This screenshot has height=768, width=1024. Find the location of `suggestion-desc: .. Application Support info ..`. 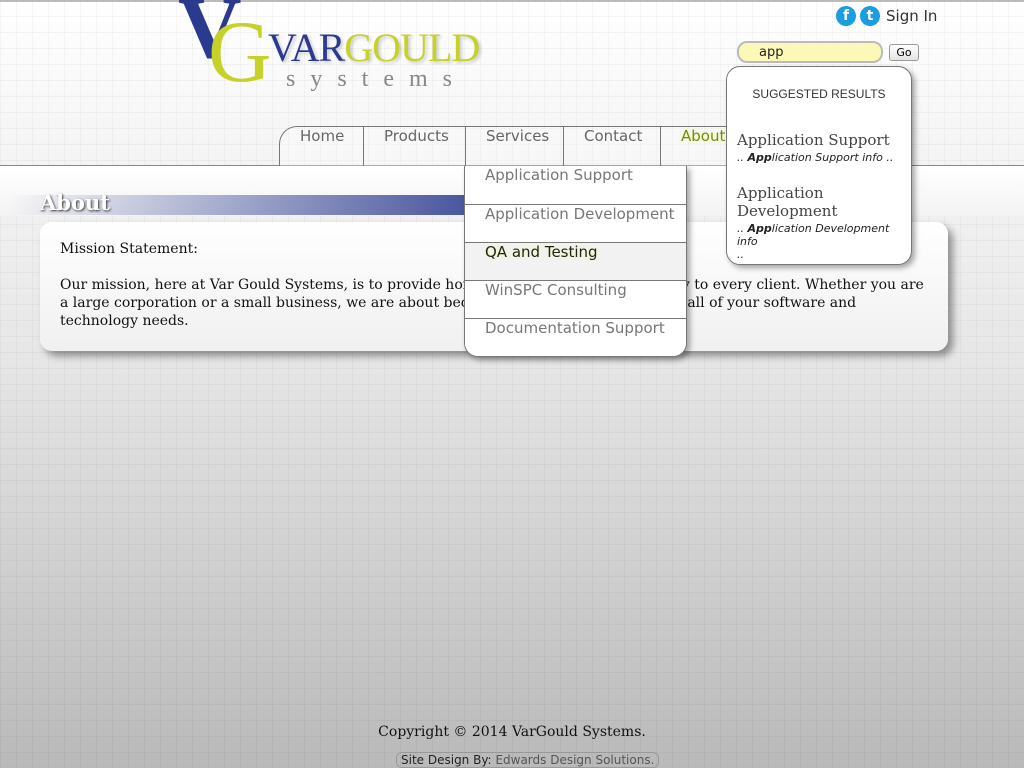

suggestion-desc: .. Application Support info .. is located at coordinates (815, 157).